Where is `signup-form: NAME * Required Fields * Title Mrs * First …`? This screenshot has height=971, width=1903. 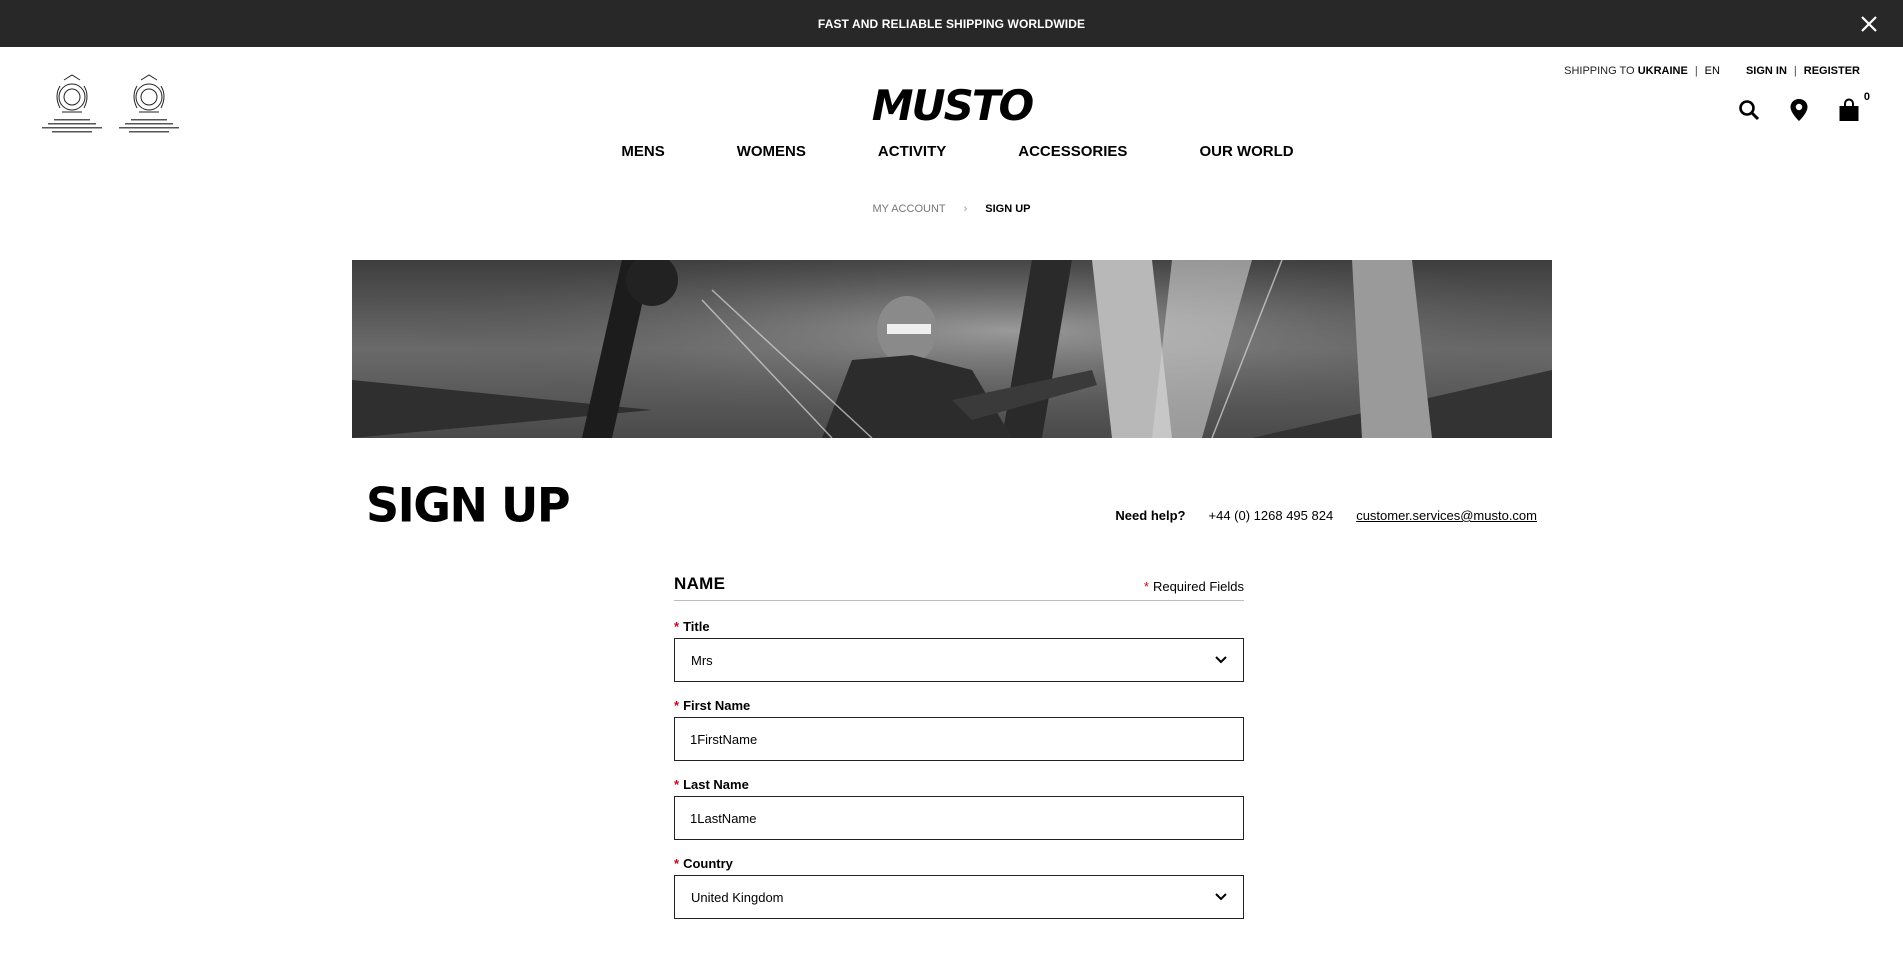 signup-form: NAME * Required Fields * Title Mrs * First … is located at coordinates (959, 746).